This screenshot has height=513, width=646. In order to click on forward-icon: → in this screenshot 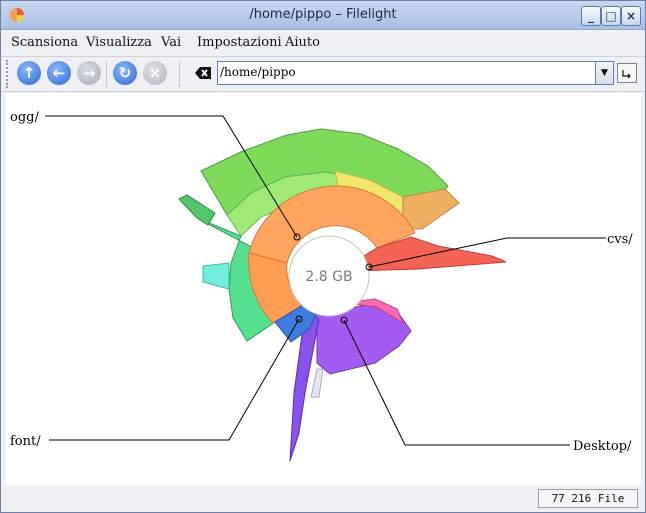, I will do `click(89, 73)`.